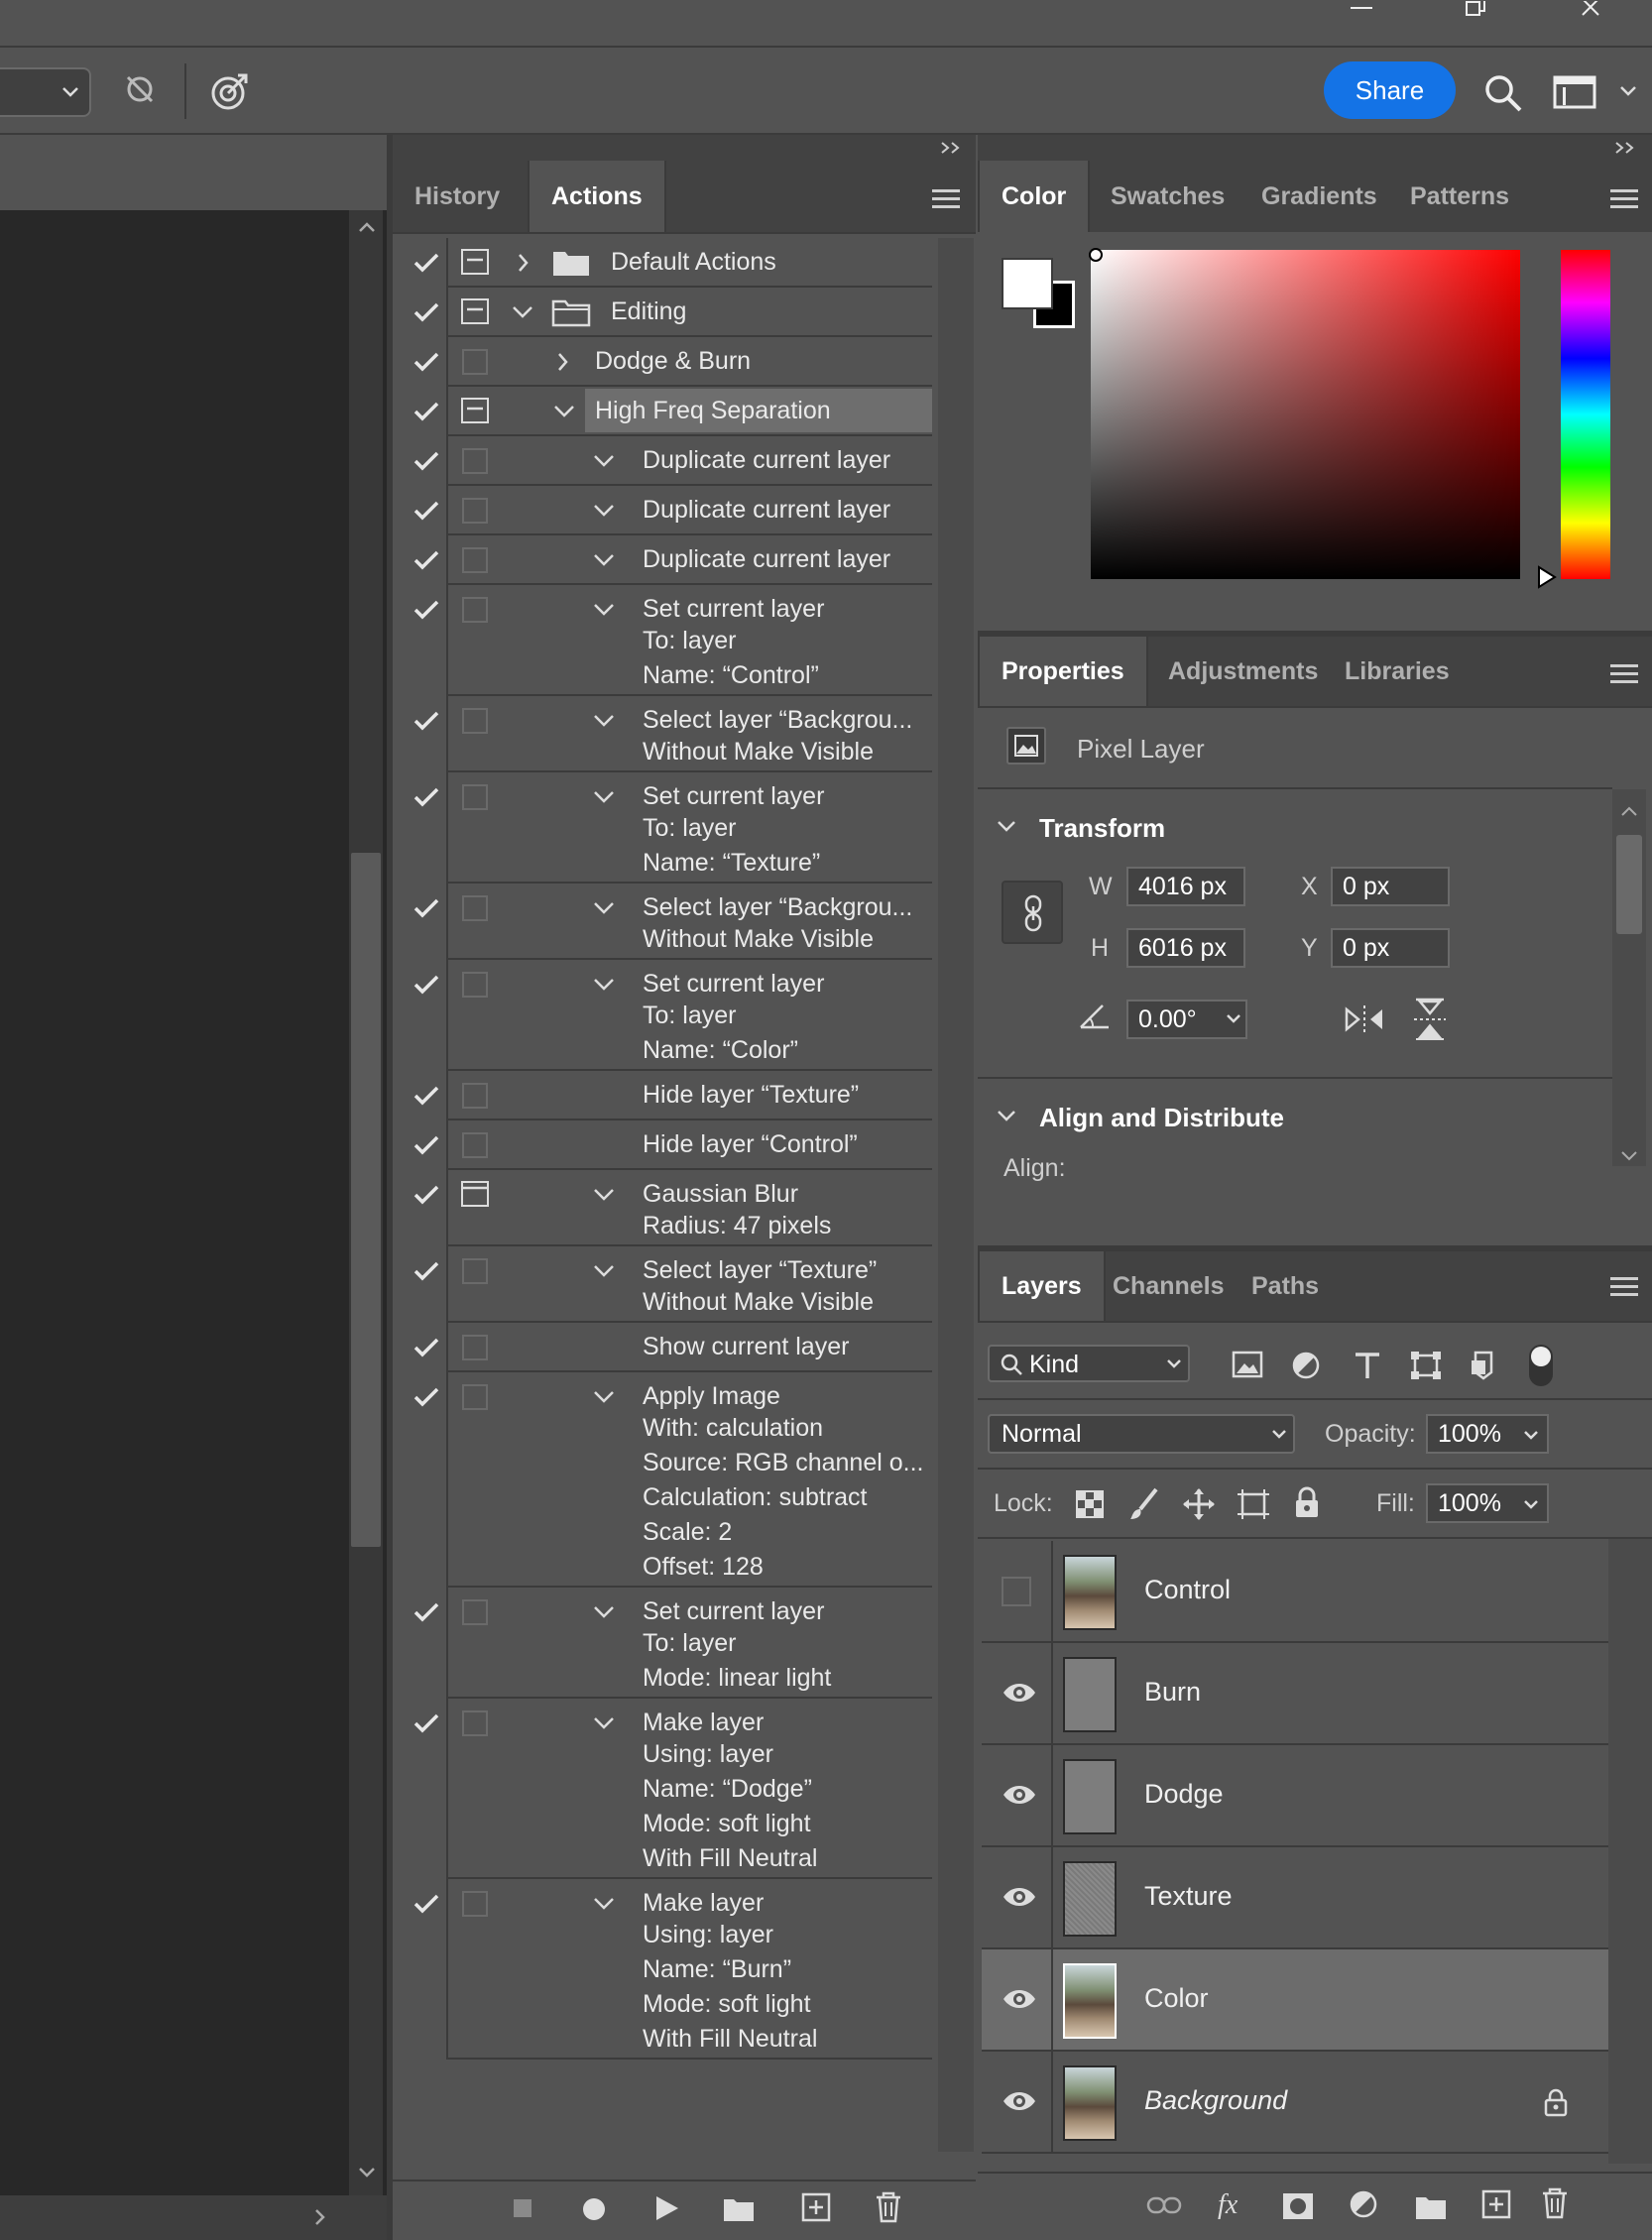 The height and width of the screenshot is (2240, 1652). What do you see at coordinates (1630, 1852) in the screenshot?
I see `layers-scrollbar` at bounding box center [1630, 1852].